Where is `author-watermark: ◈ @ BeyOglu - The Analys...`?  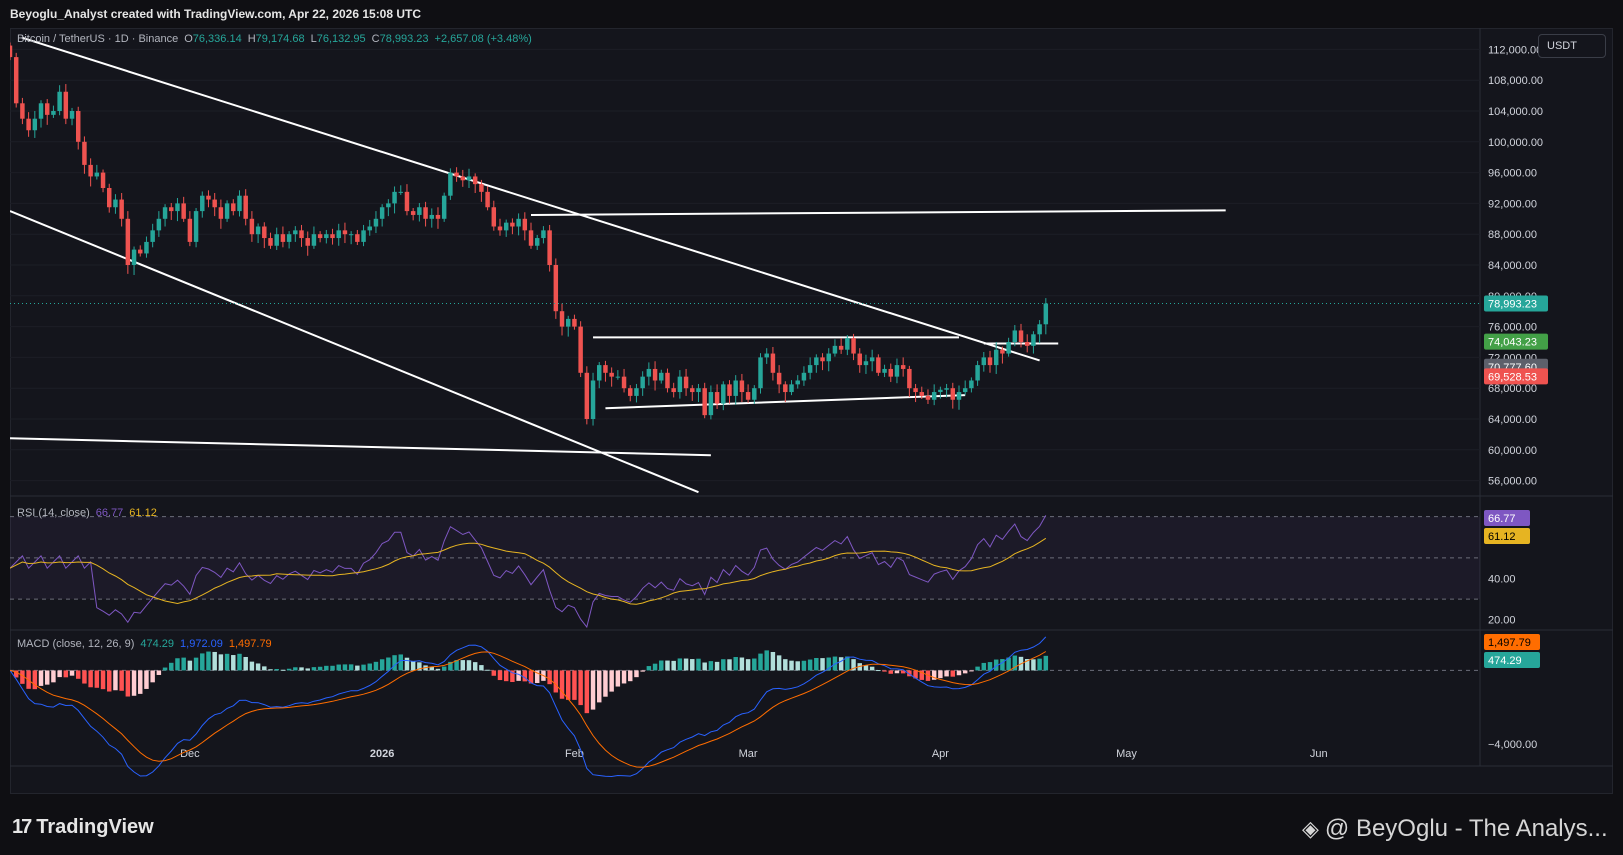
author-watermark: ◈ @ BeyOglu - The Analys... is located at coordinates (1455, 829).